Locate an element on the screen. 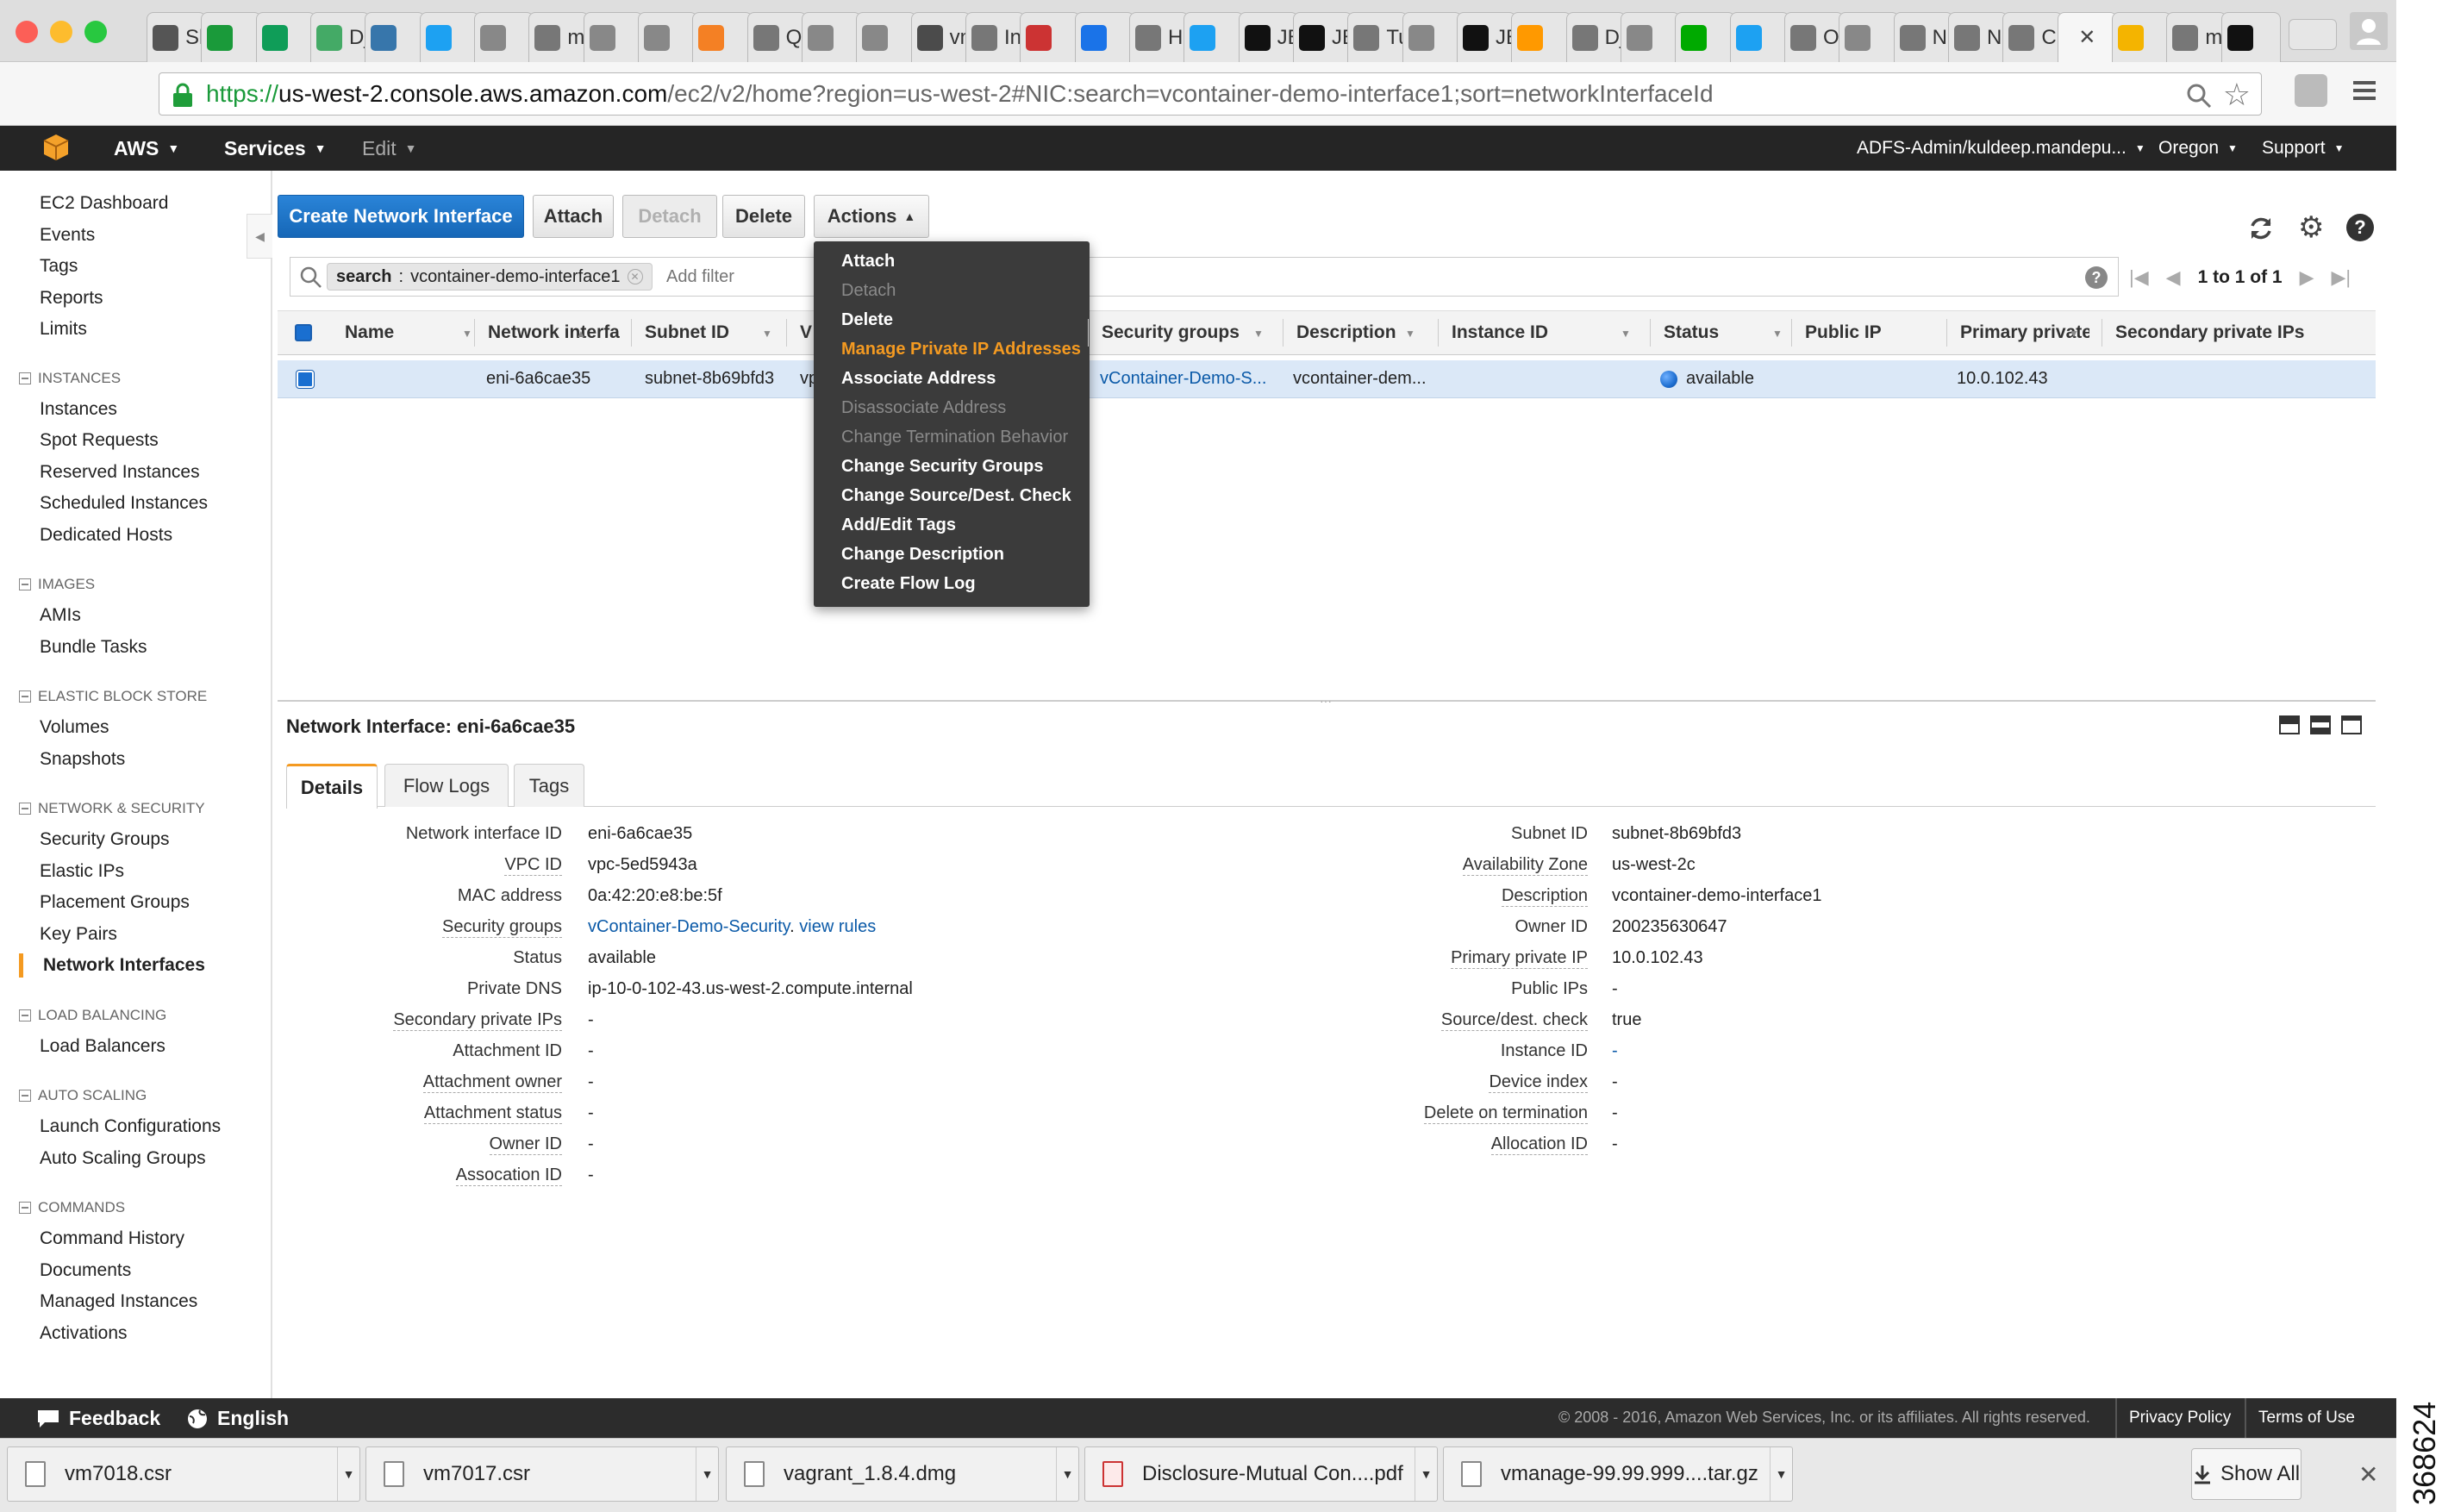  menu-item: Delete is located at coordinates (867, 320).